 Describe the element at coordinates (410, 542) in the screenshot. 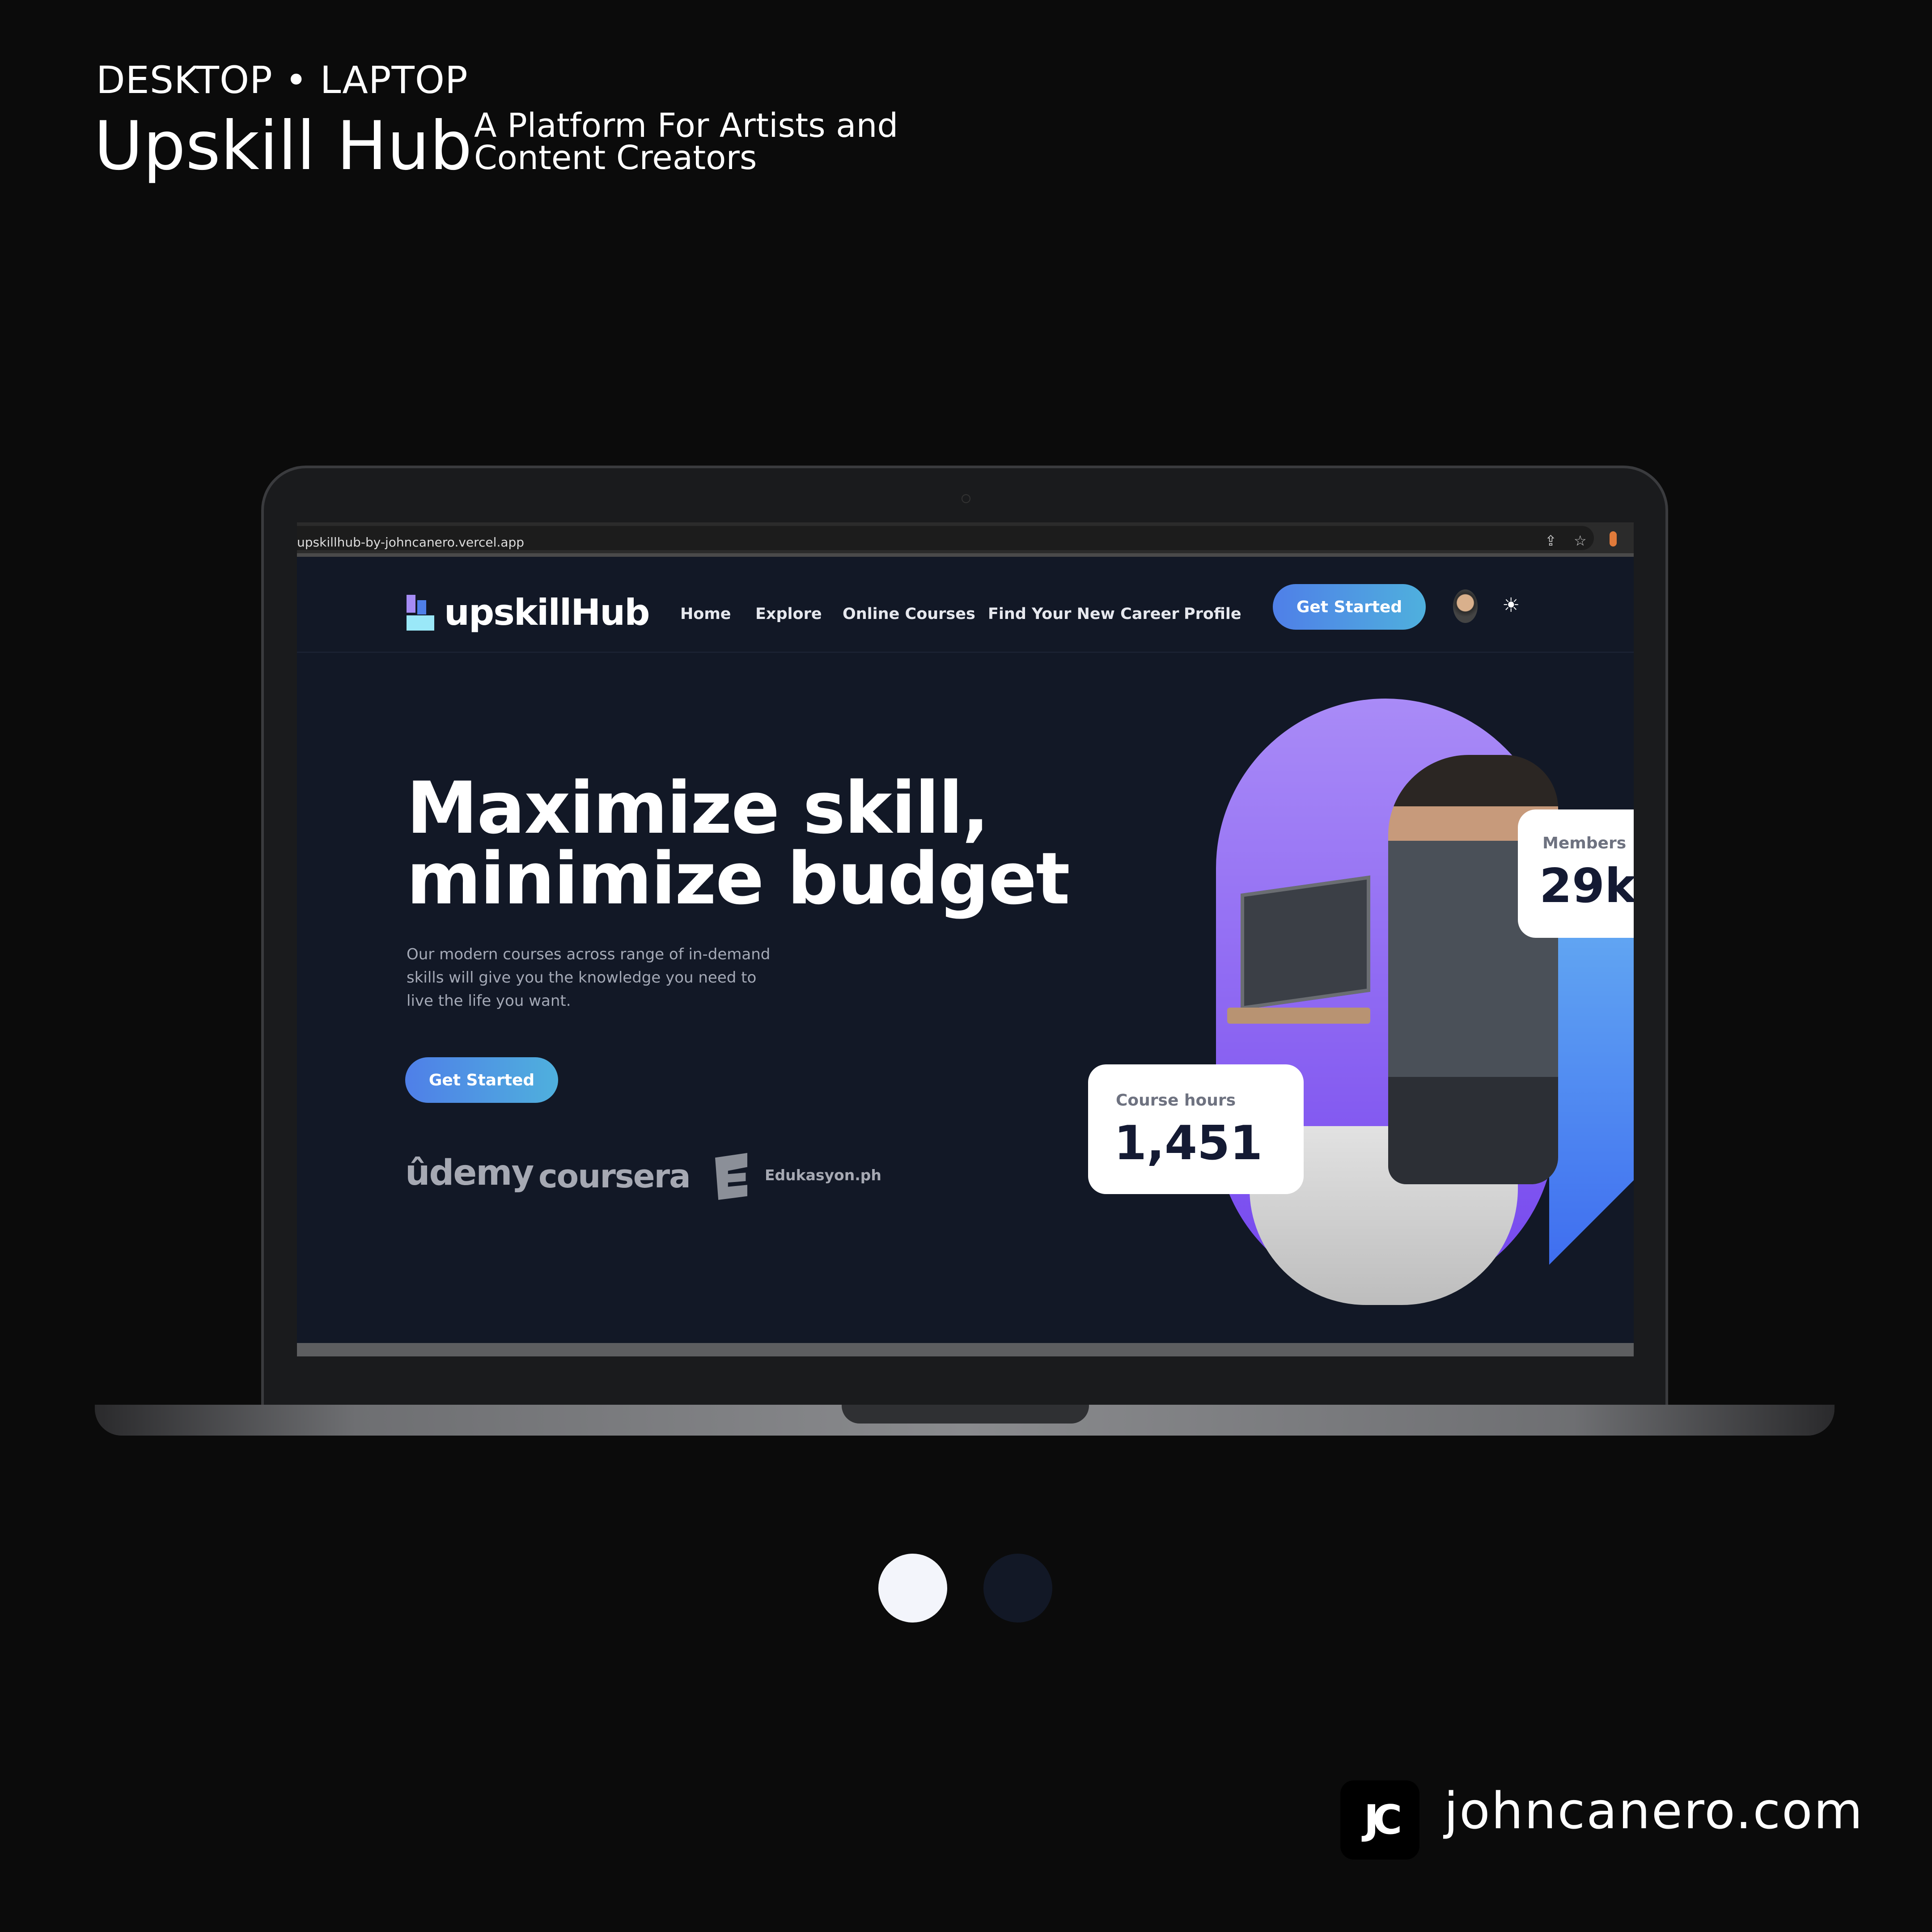

I see `url-text: upskillhub-by-johncanero.vercel.app` at that location.